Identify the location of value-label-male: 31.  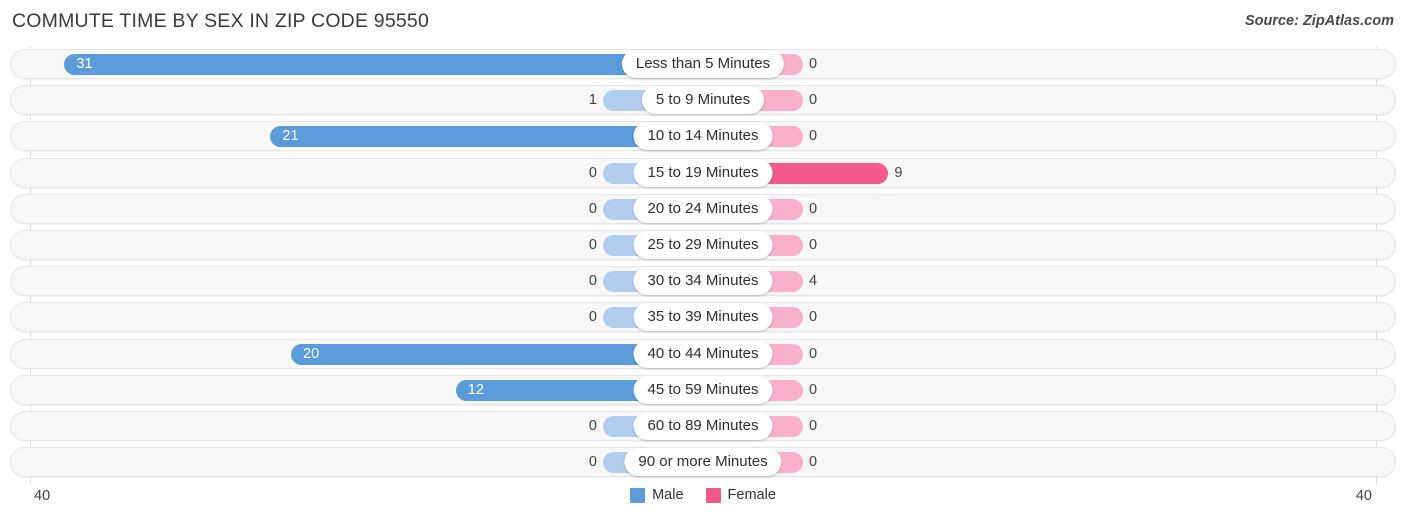
(84, 64).